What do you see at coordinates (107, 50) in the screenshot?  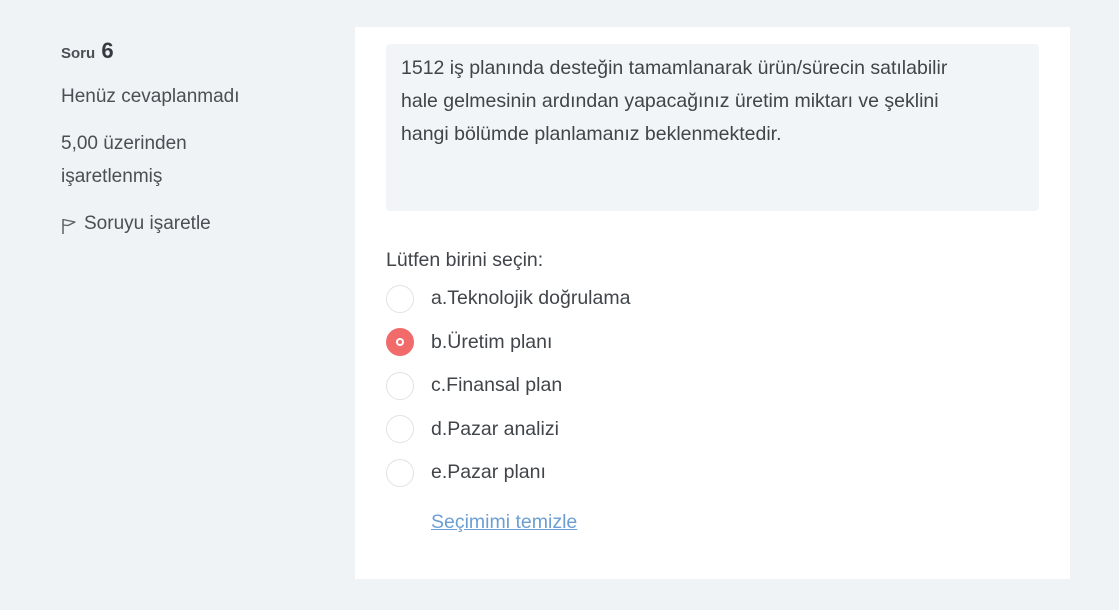 I see `question-number: 6` at bounding box center [107, 50].